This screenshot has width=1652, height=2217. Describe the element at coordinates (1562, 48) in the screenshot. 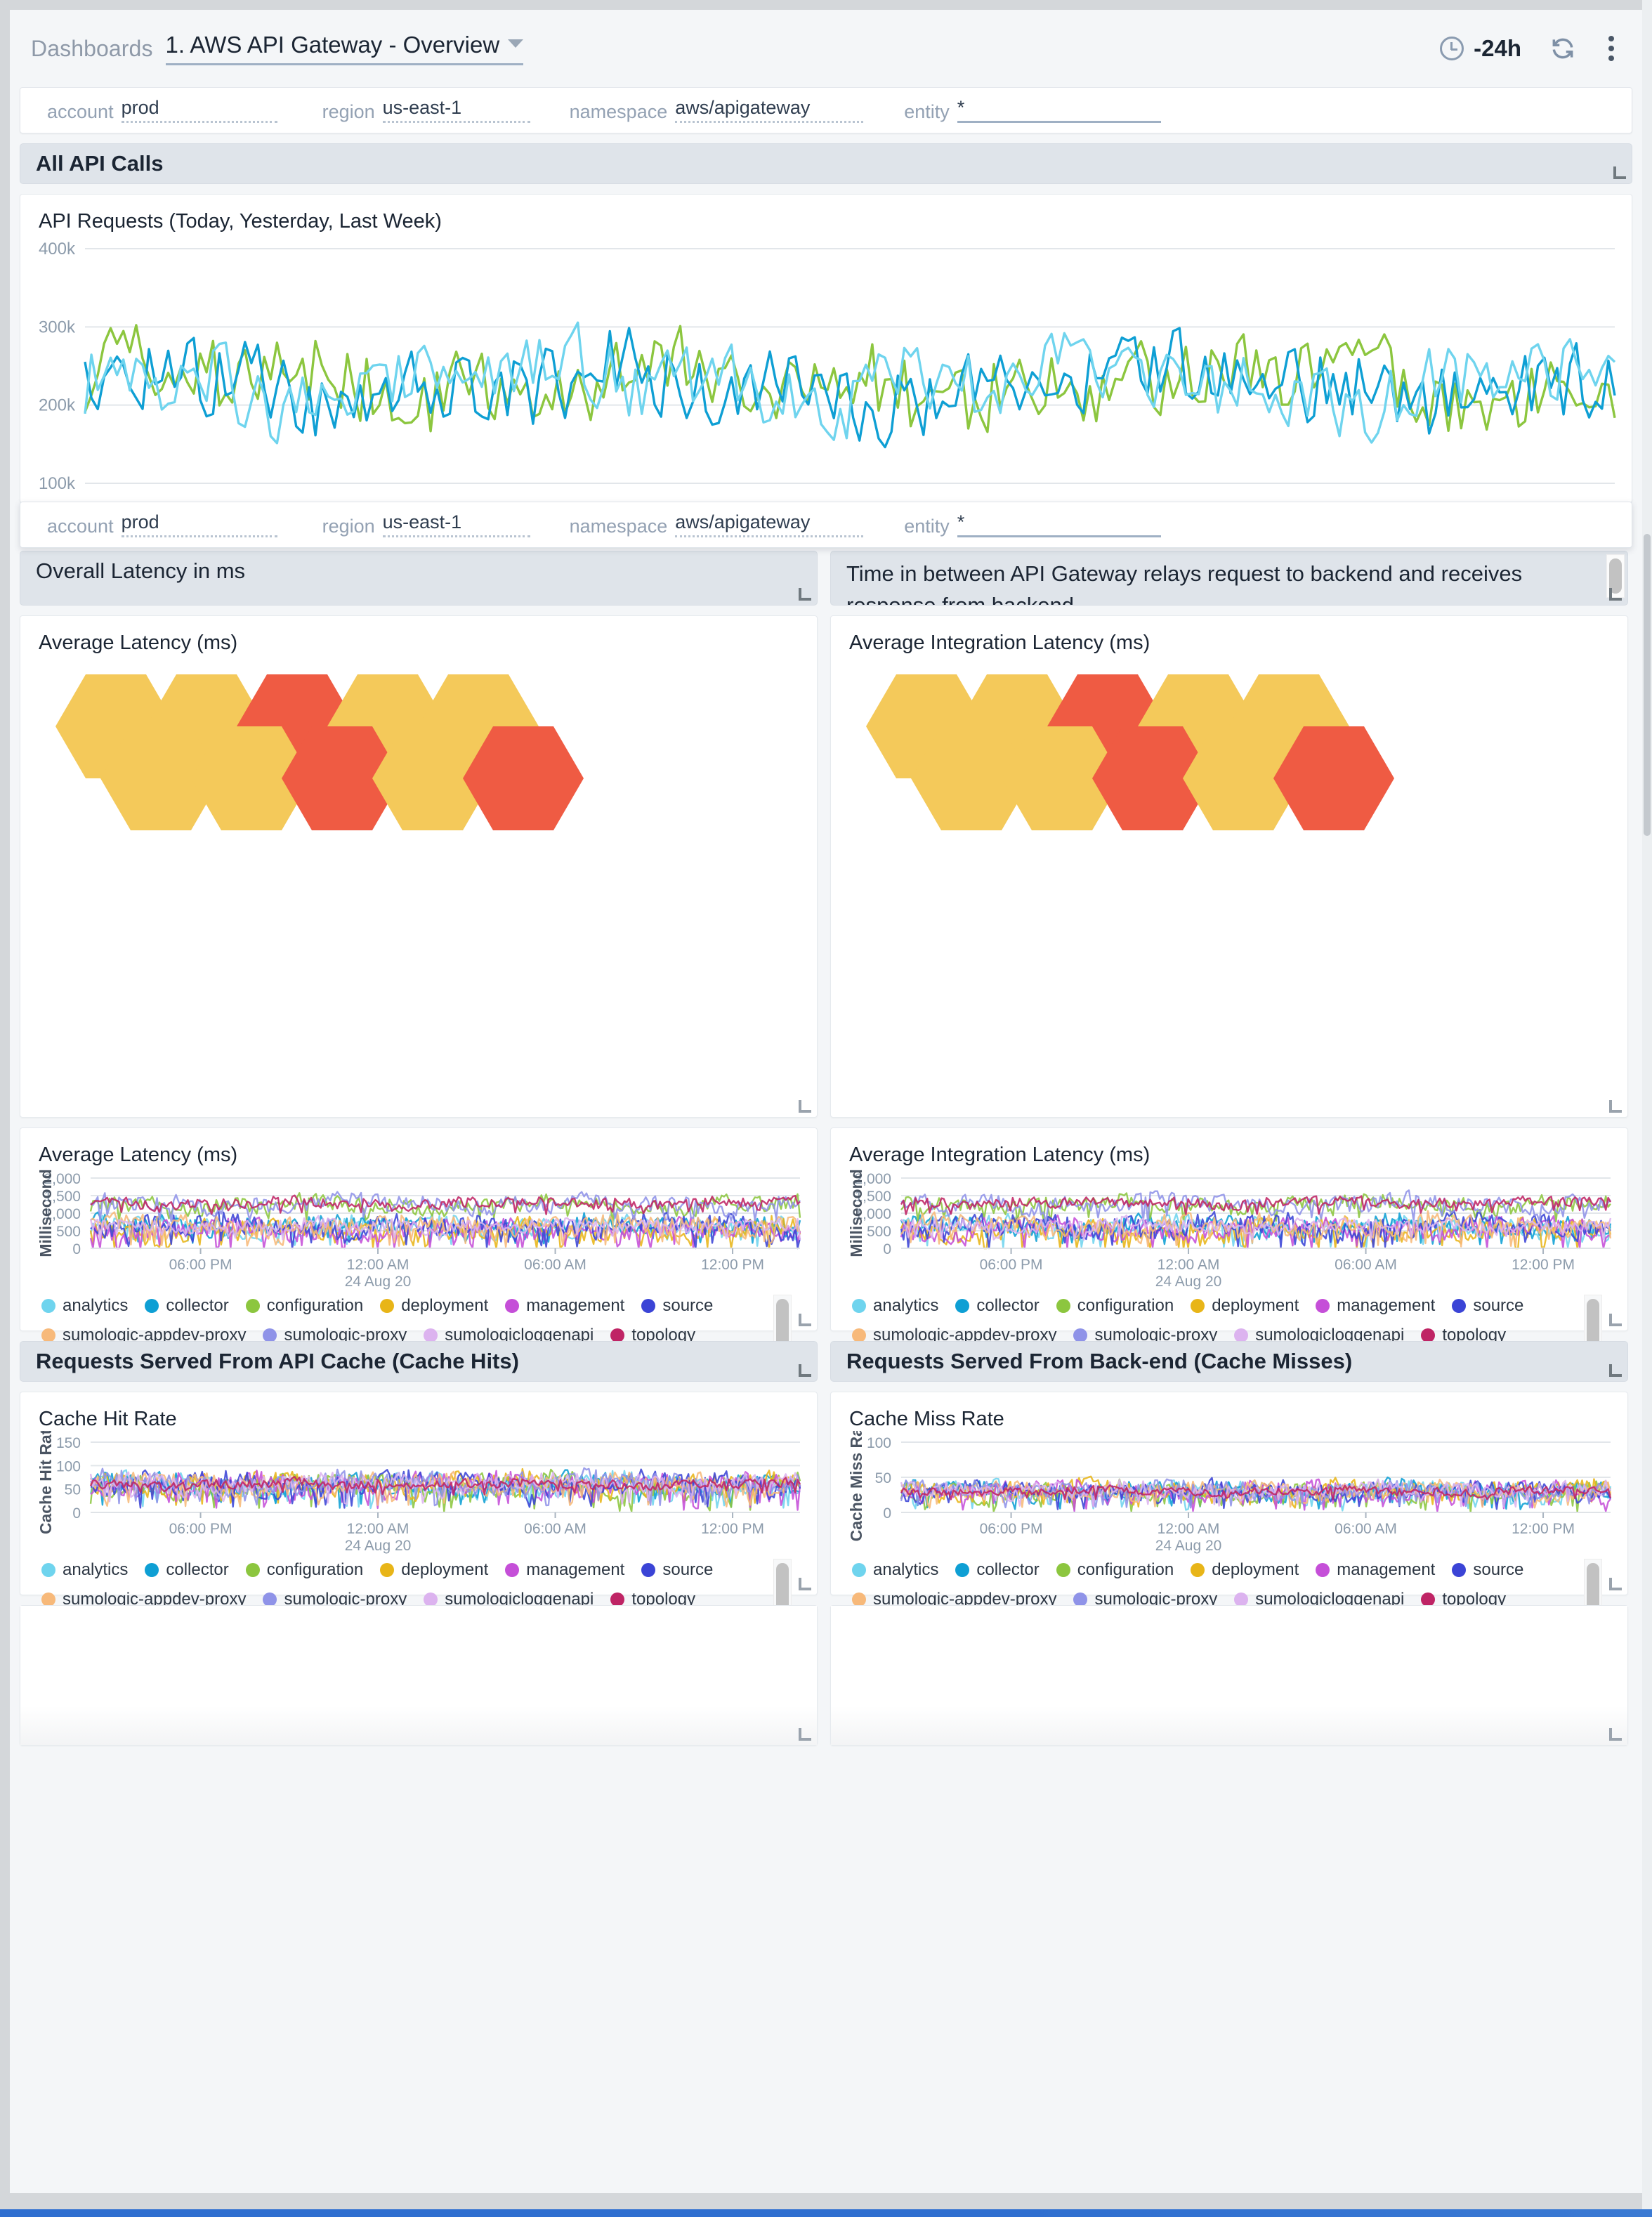

I see `refresh-icon` at that location.